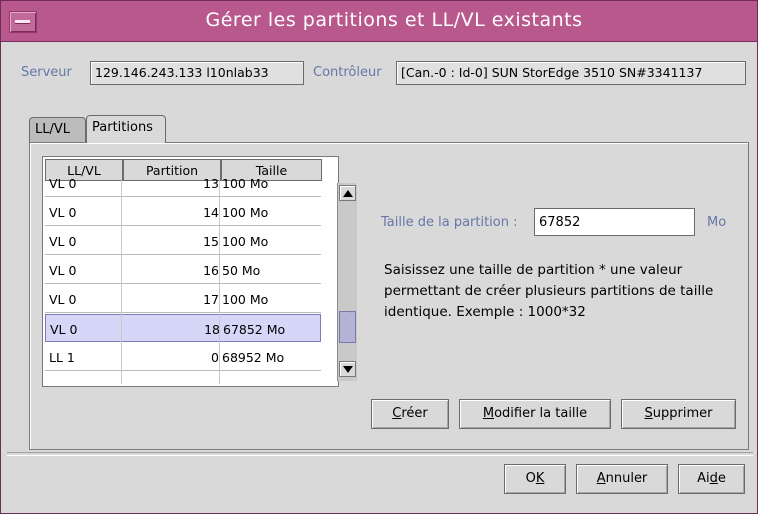 This screenshot has height=516, width=760. I want to click on cell-partition: 18, so click(212, 329).